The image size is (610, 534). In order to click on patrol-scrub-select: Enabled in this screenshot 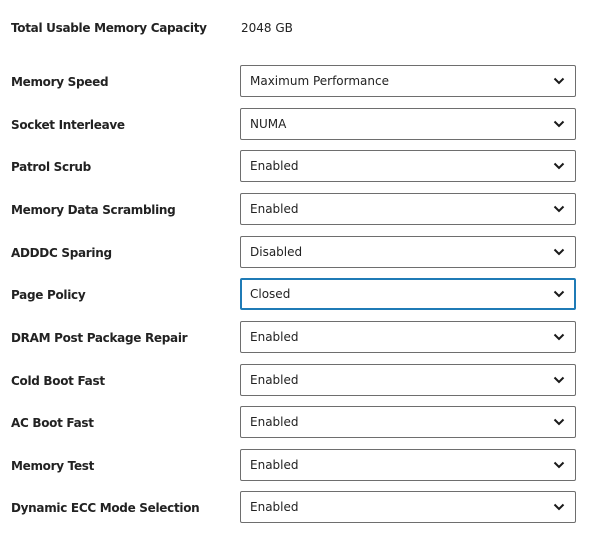, I will do `click(408, 166)`.